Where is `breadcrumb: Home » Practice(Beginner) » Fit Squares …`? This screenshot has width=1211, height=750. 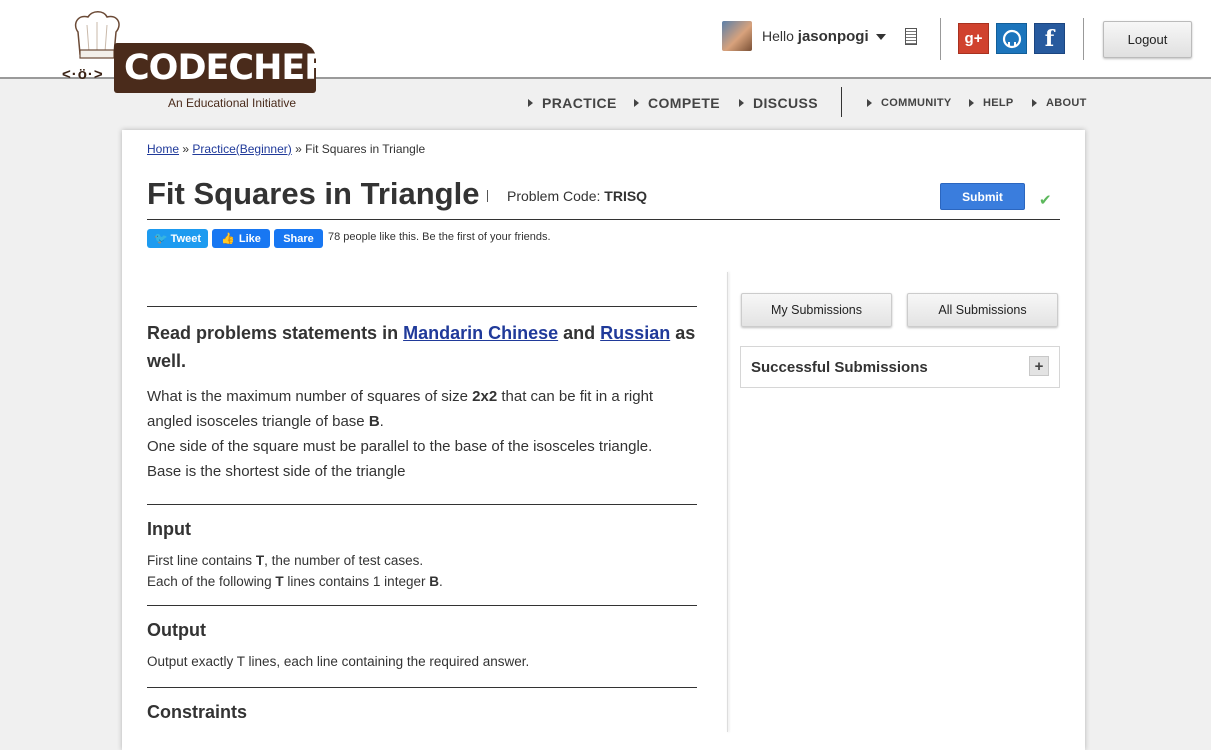 breadcrumb: Home » Practice(Beginner) » Fit Squares … is located at coordinates (286, 149).